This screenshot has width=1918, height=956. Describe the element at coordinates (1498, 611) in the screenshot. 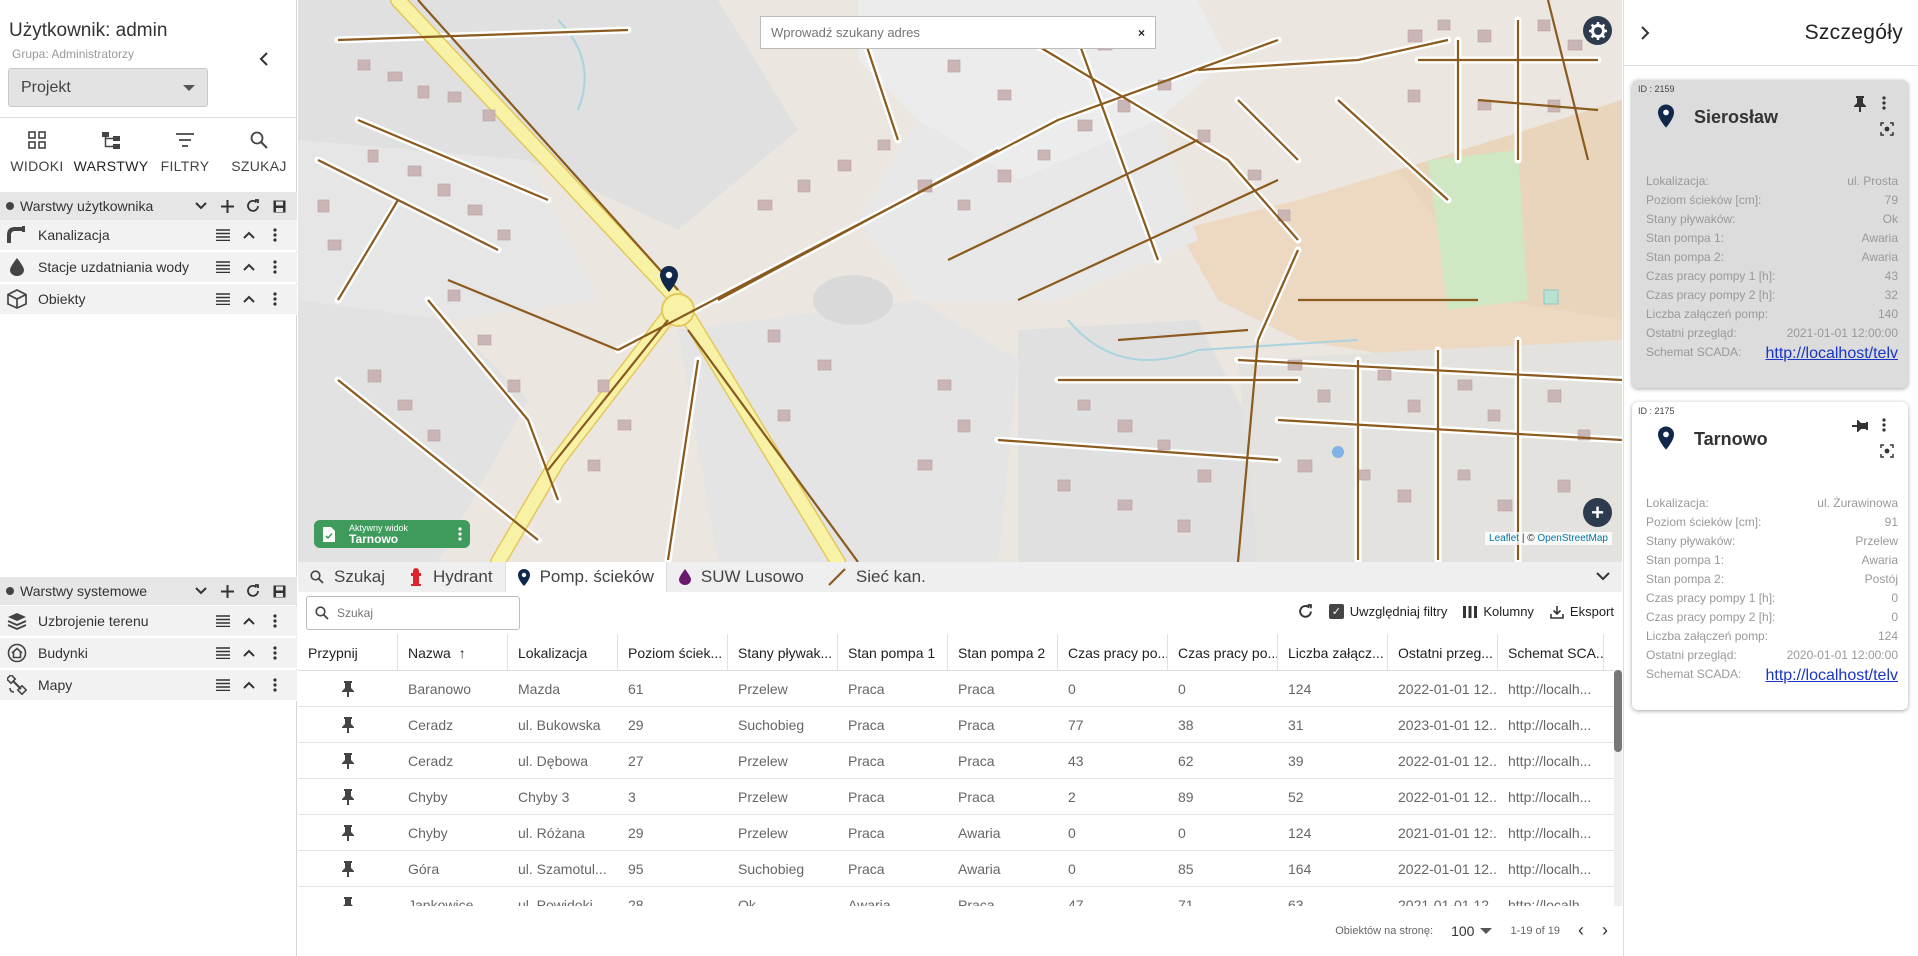

I see `columns-button: Kolumny` at that location.